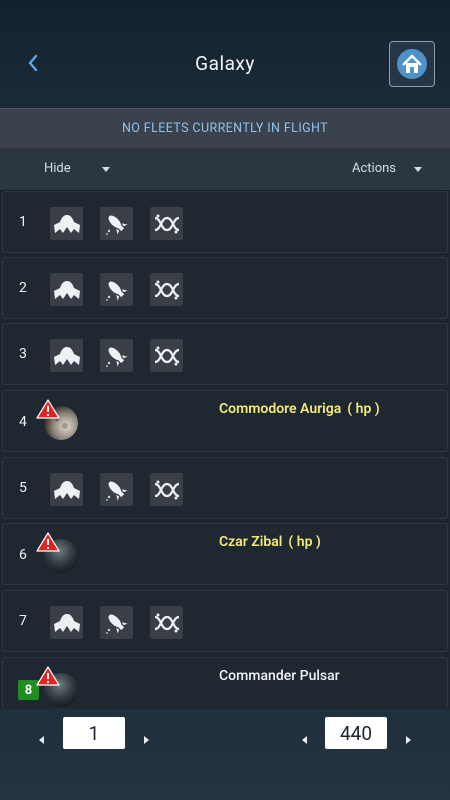 The height and width of the screenshot is (800, 450). I want to click on actions-dropdown-caret-icon, so click(418, 169).